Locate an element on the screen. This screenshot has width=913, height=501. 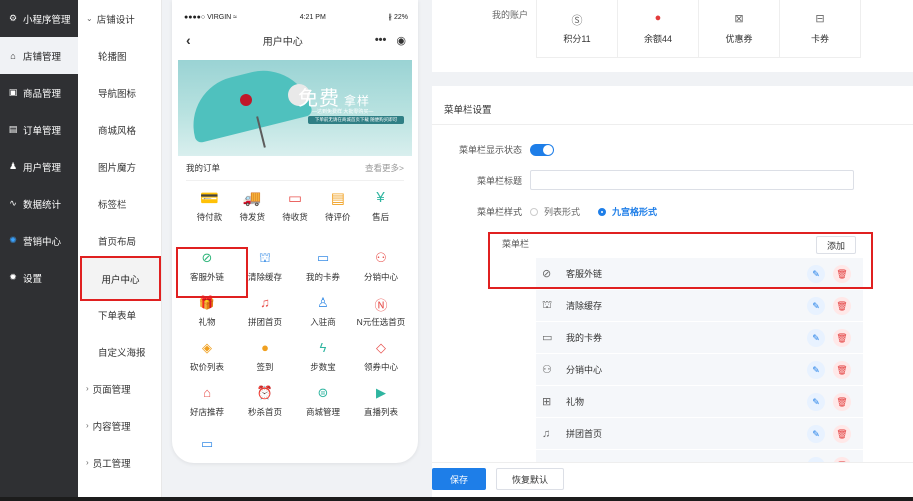
promo-banner: 免费 拿样 —达到免费样 大批零购买— 下单前无请在商城首页下载 随便购买即可 is located at coordinates (295, 108).